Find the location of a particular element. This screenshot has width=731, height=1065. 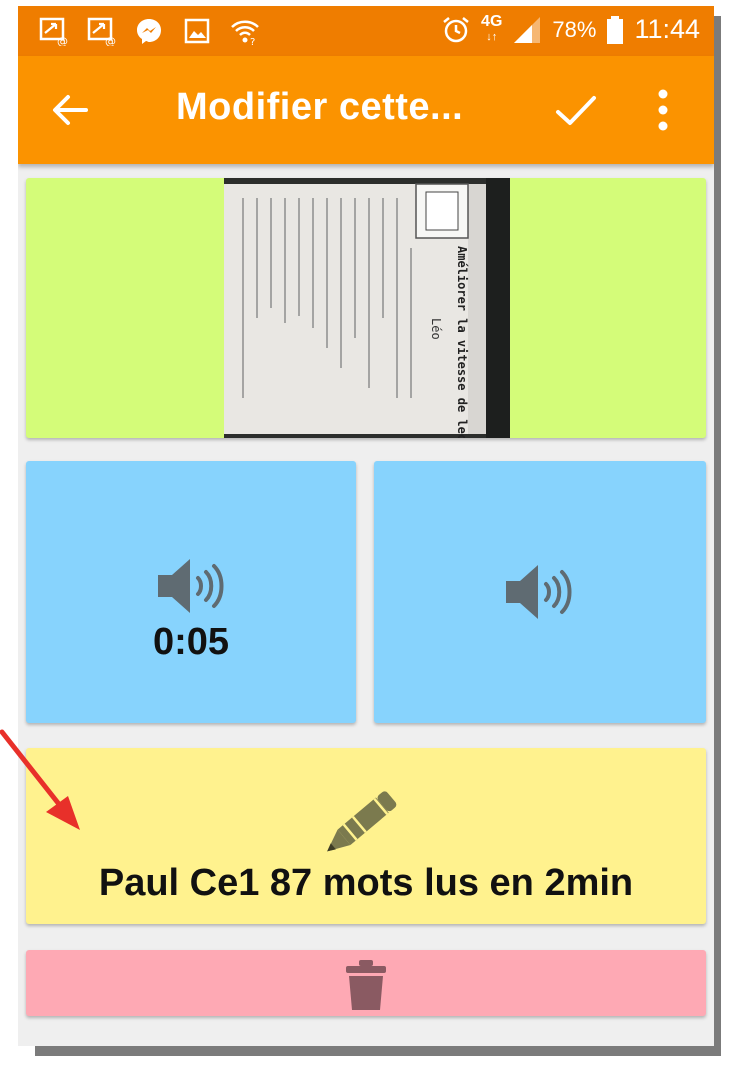

battery-icon is located at coordinates (615, 29).